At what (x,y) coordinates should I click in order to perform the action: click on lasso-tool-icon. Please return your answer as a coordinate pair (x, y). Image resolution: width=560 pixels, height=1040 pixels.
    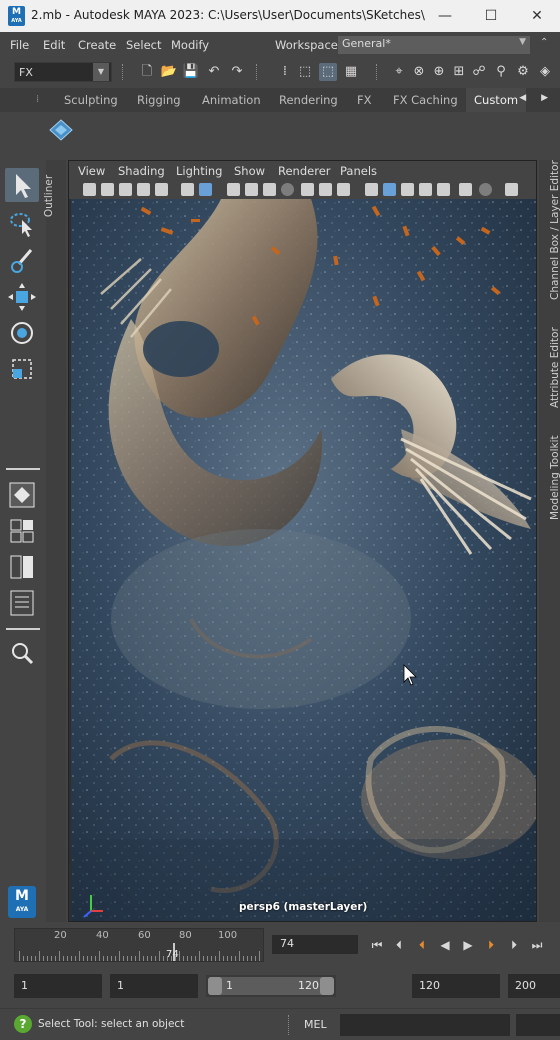
    Looking at the image, I should click on (22, 223).